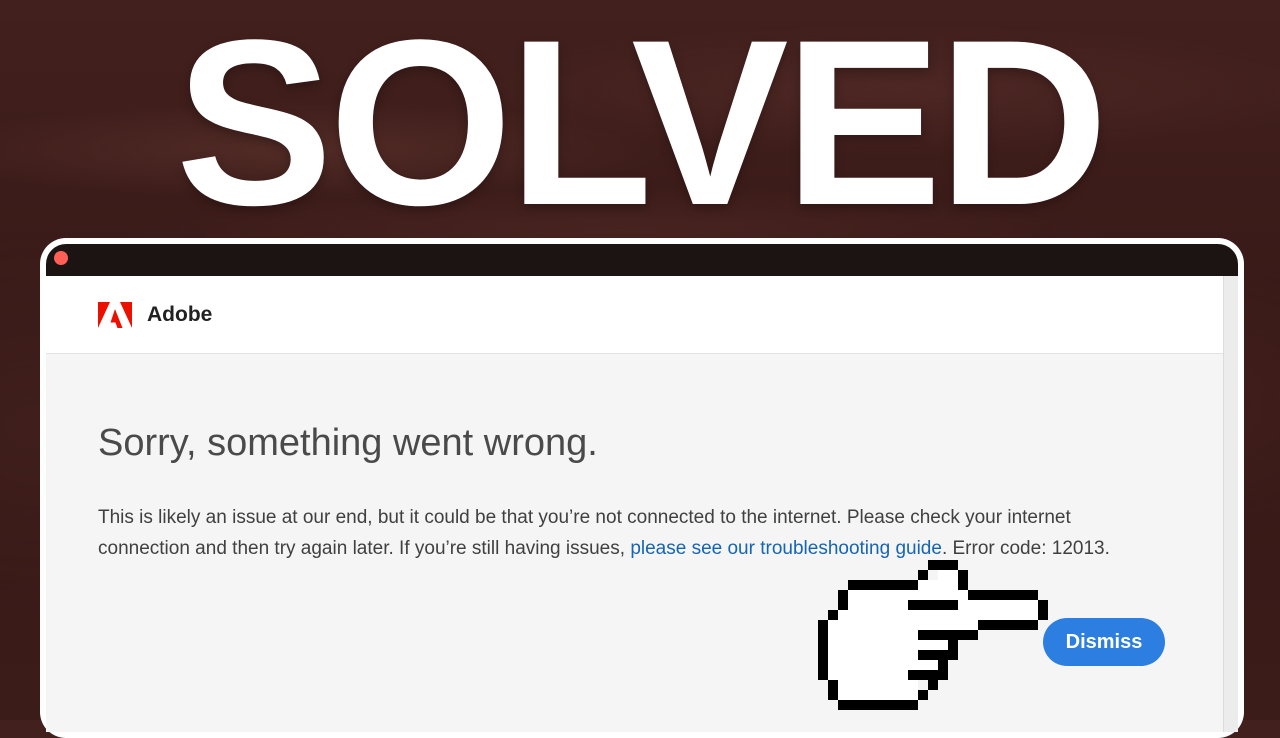  I want to click on adobe-logo-icon, so click(115, 314).